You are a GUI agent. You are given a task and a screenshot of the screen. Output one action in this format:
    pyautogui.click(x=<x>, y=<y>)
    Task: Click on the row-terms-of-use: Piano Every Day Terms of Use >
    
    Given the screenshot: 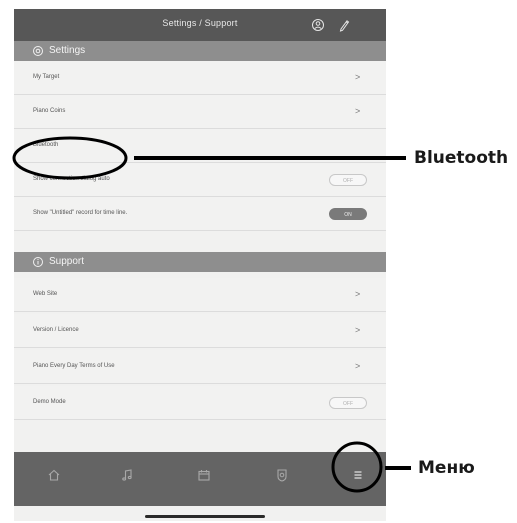 What is the action you would take?
    pyautogui.click(x=200, y=367)
    